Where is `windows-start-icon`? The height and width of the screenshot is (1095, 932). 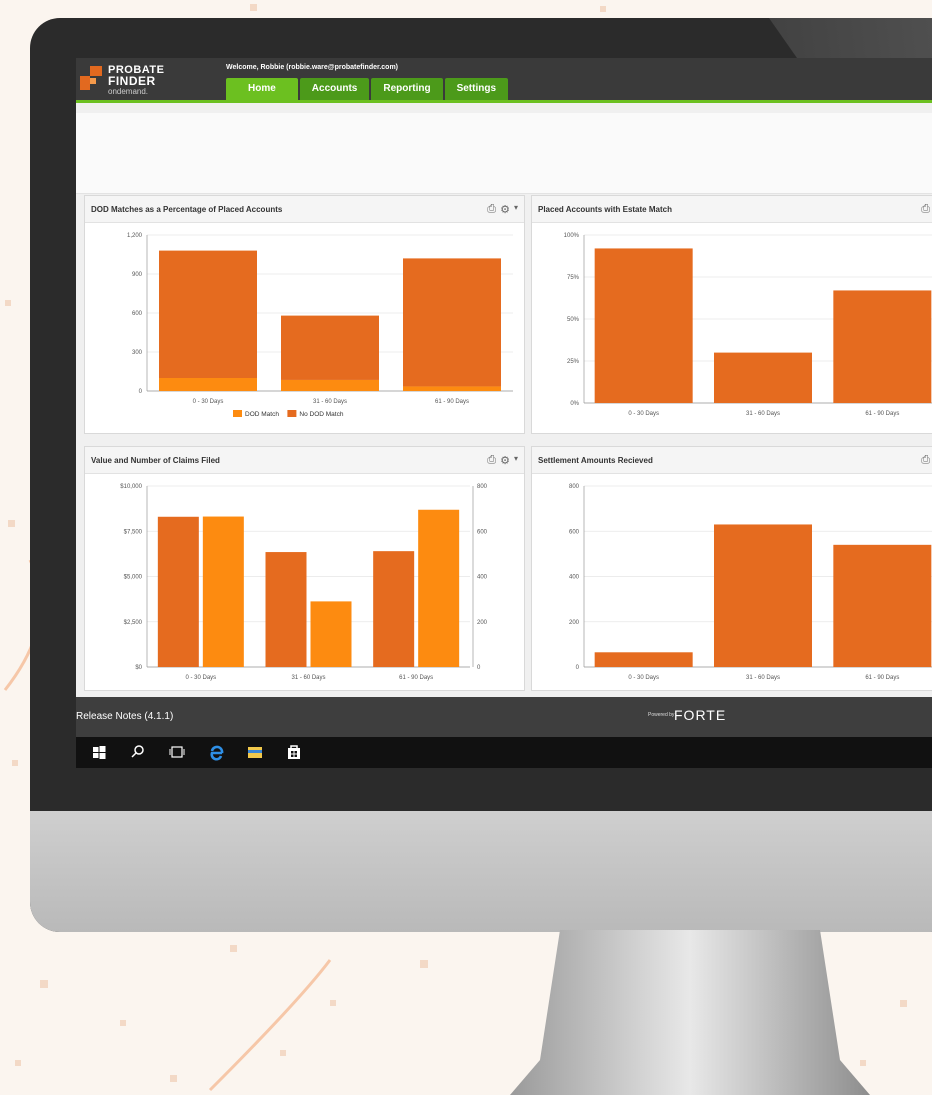 windows-start-icon is located at coordinates (99, 752).